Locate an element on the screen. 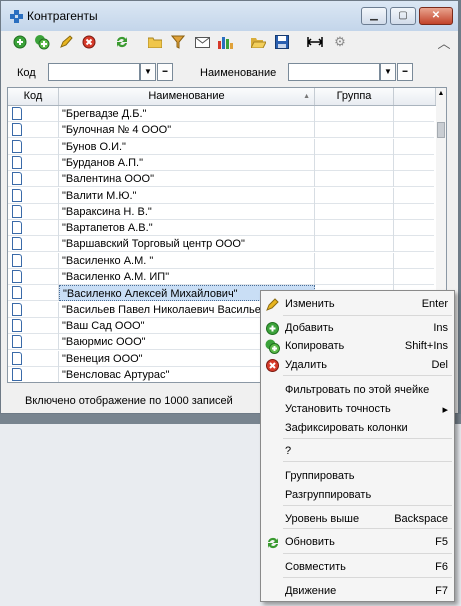  menu-item-copy: Копировать Shift+Ins is located at coordinates (357, 346).